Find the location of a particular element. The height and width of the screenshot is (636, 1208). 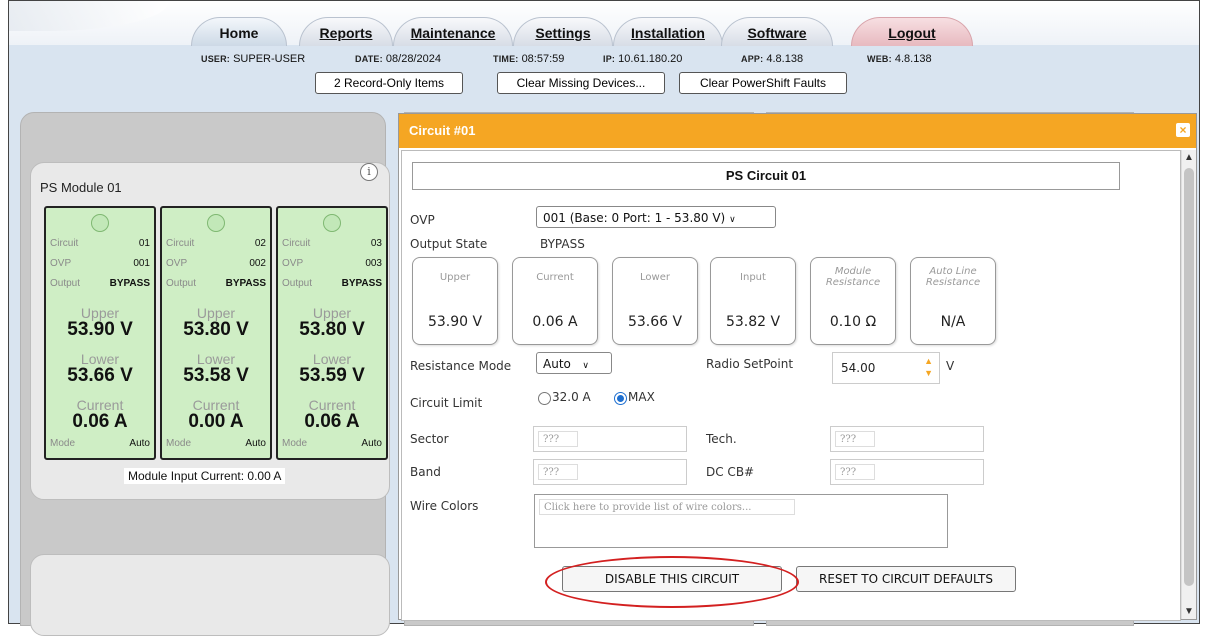

app-label: APP: is located at coordinates (752, 59).